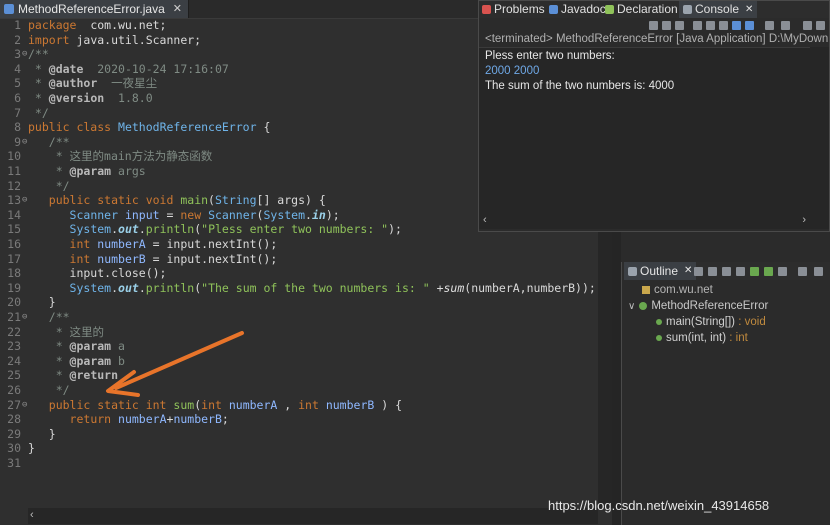 Image resolution: width=830 pixels, height=525 pixels. Describe the element at coordinates (666, 25) in the screenshot. I see `remove-launch-icon` at that location.